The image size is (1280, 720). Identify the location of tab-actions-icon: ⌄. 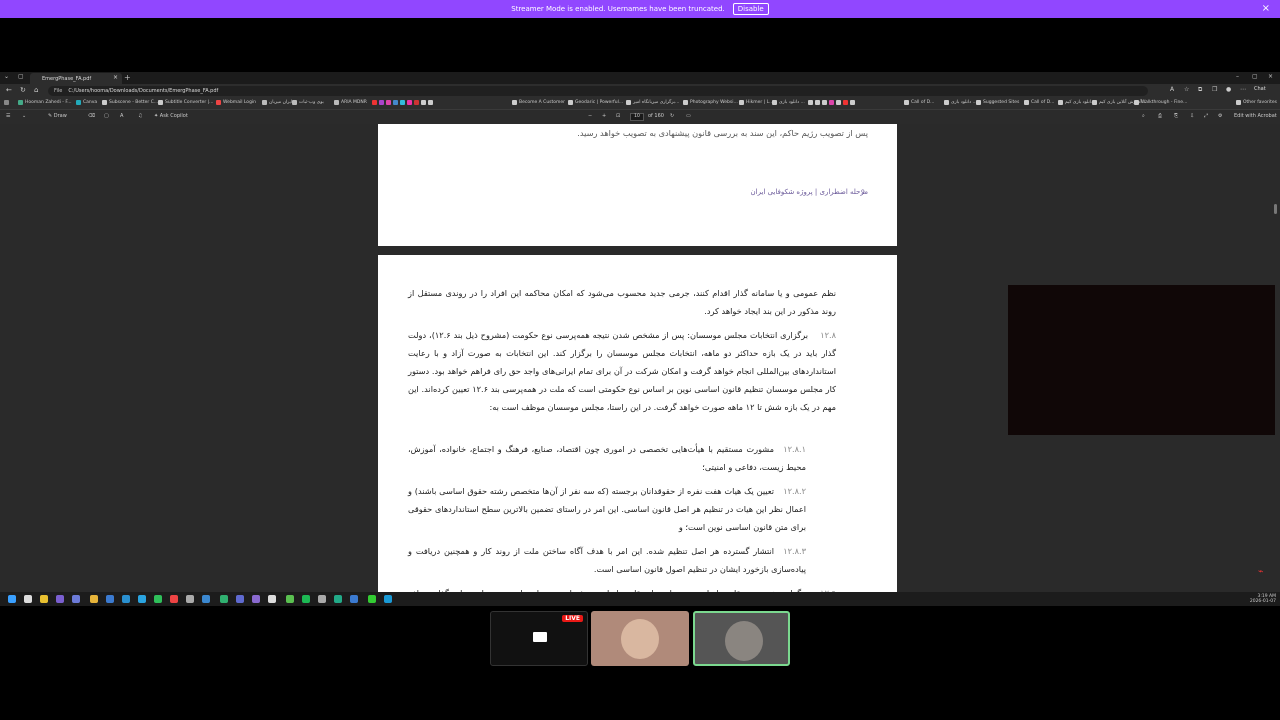
(6, 76).